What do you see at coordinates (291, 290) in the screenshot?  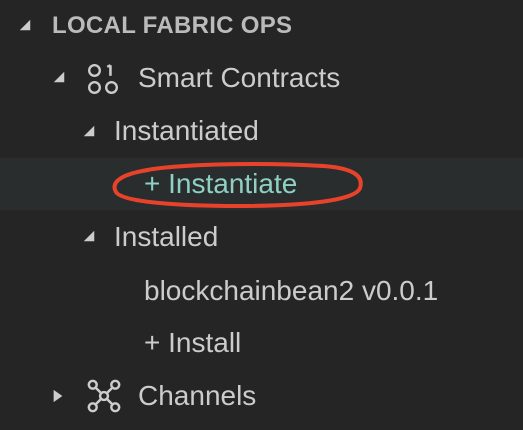 I see `installed-contract-label: blockchainbean2 v0.0.1` at bounding box center [291, 290].